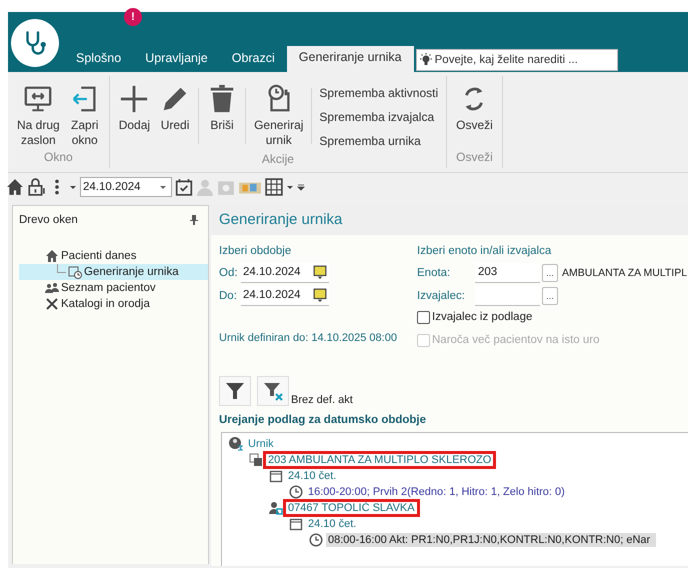 Image resolution: width=688 pixels, height=568 pixels. I want to click on checkbox-label: Izvajalec iz podlage, so click(482, 317).